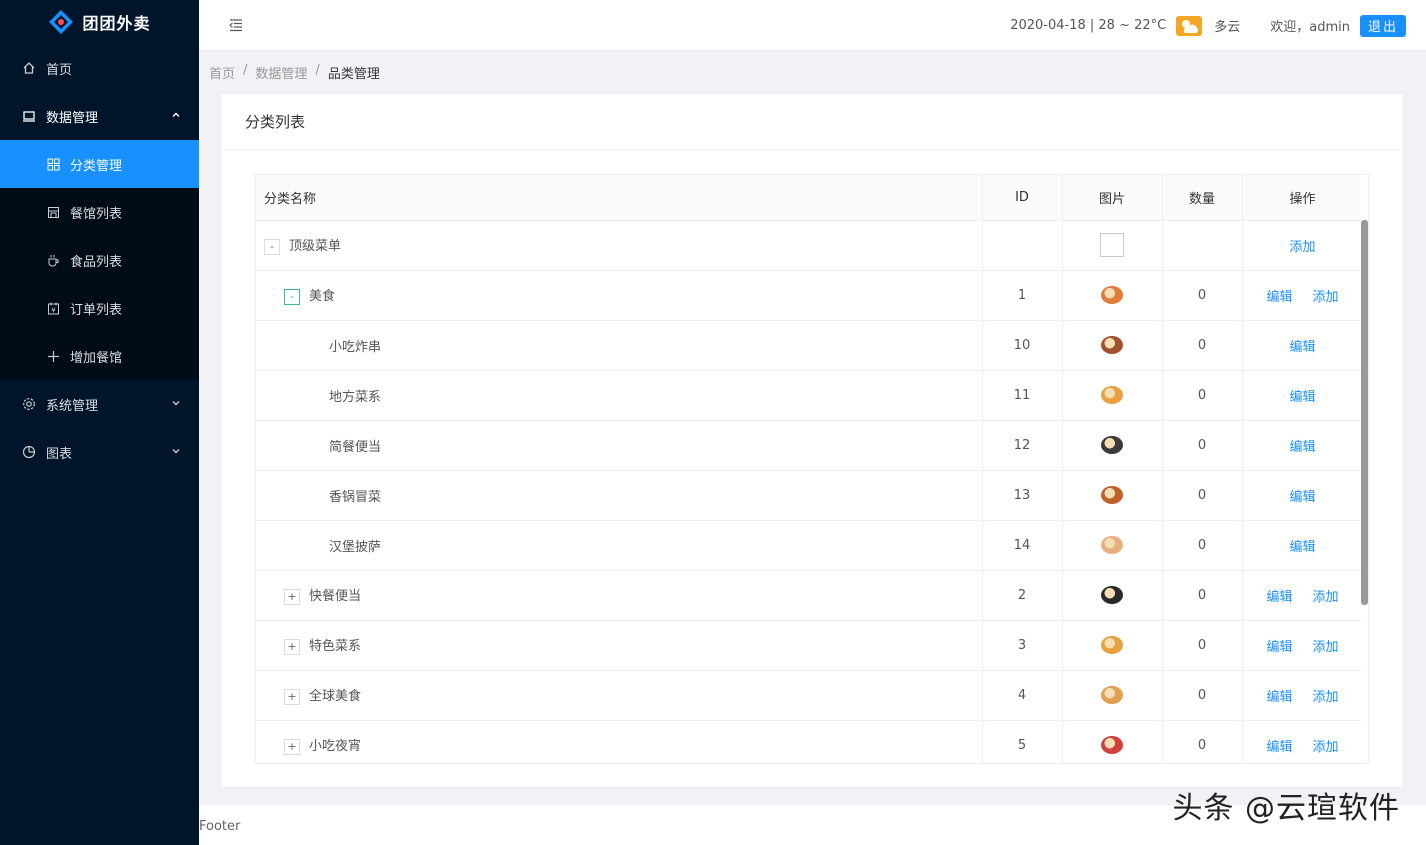 The image size is (1426, 845). Describe the element at coordinates (53, 356) in the screenshot. I see `plus-icon` at that location.